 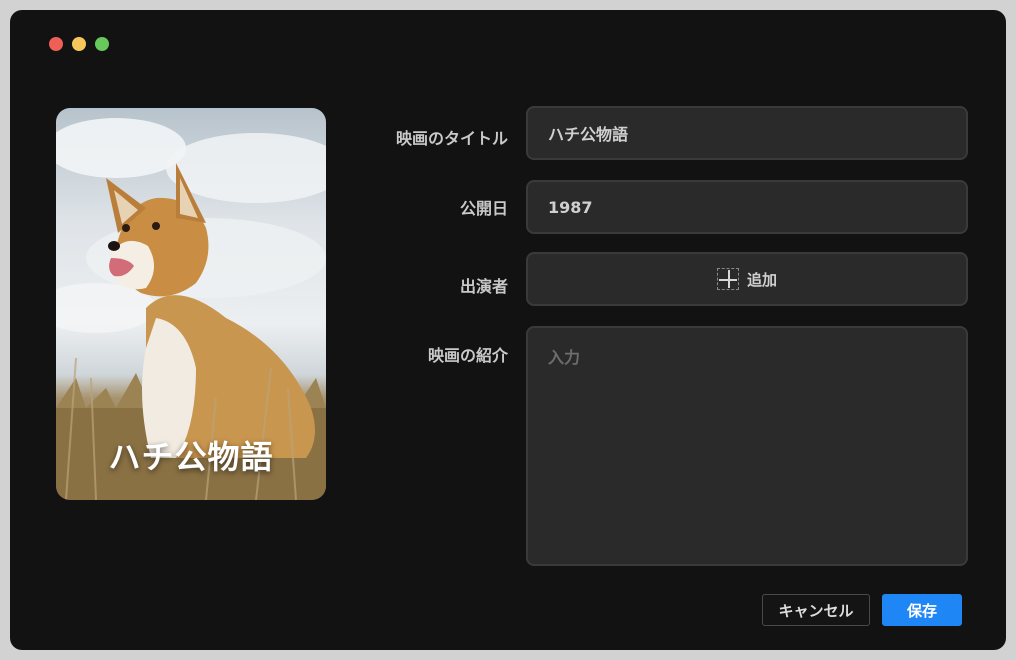 What do you see at coordinates (56, 44) in the screenshot?
I see `close-window-button` at bounding box center [56, 44].